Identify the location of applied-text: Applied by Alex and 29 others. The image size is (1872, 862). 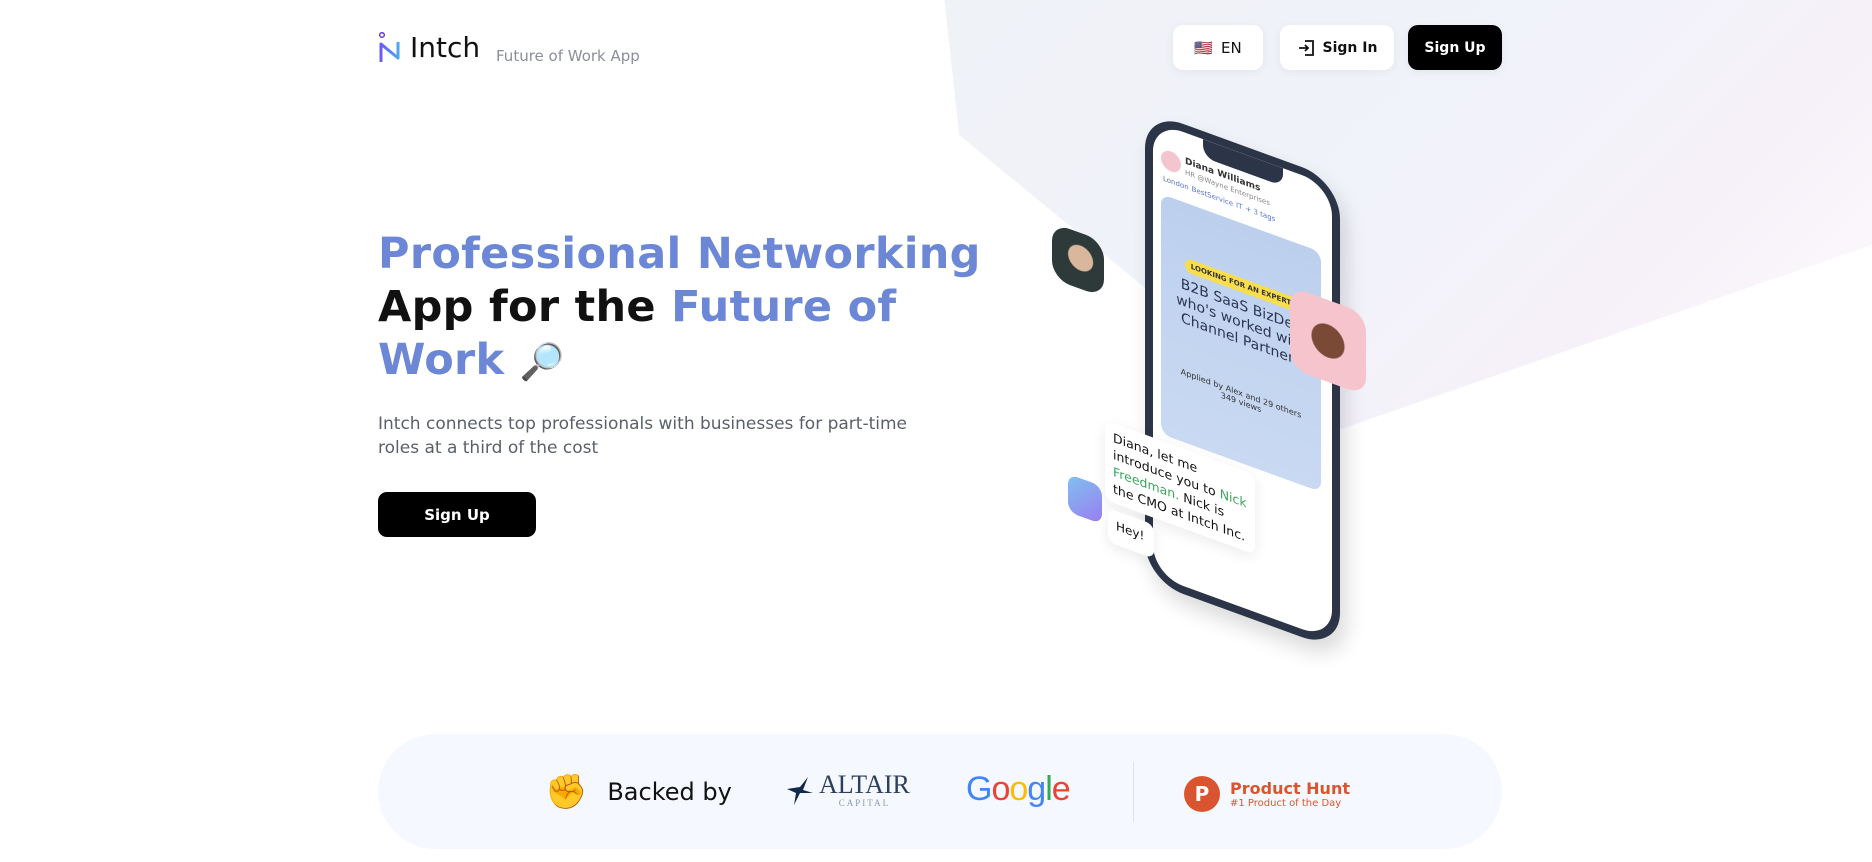
(1241, 393).